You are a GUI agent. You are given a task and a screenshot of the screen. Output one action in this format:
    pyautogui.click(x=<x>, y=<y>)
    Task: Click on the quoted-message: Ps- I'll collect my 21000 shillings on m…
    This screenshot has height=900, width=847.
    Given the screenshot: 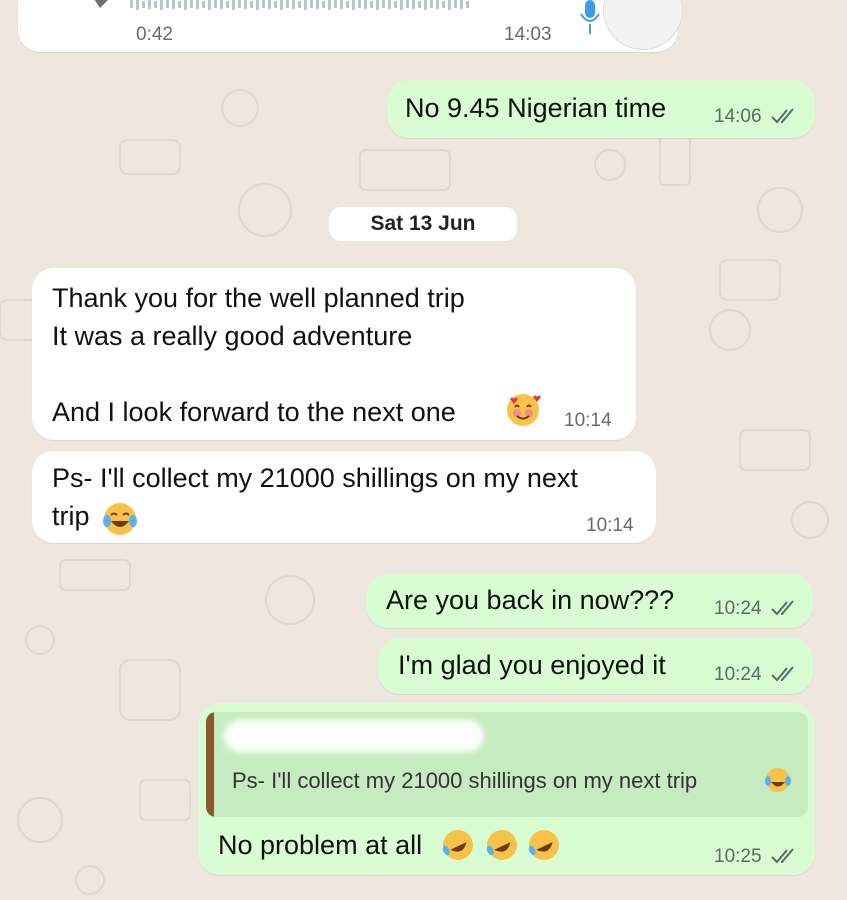 What is the action you would take?
    pyautogui.click(x=507, y=764)
    